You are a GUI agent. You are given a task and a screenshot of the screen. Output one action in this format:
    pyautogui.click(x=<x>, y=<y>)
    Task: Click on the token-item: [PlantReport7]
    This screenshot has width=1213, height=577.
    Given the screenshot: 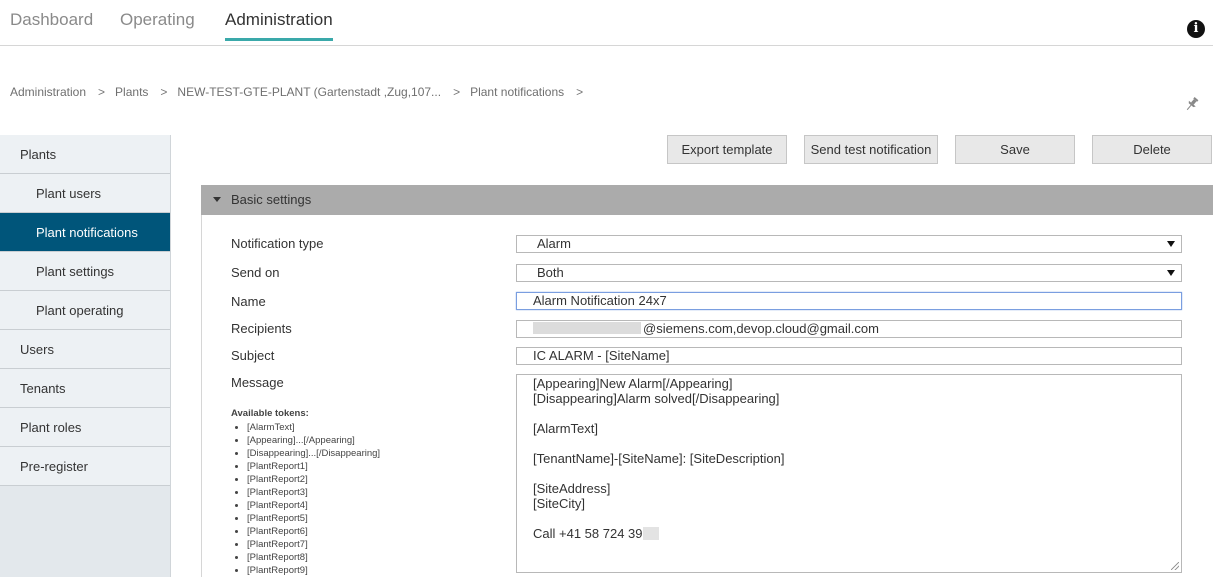 What is the action you would take?
    pyautogui.click(x=305, y=544)
    